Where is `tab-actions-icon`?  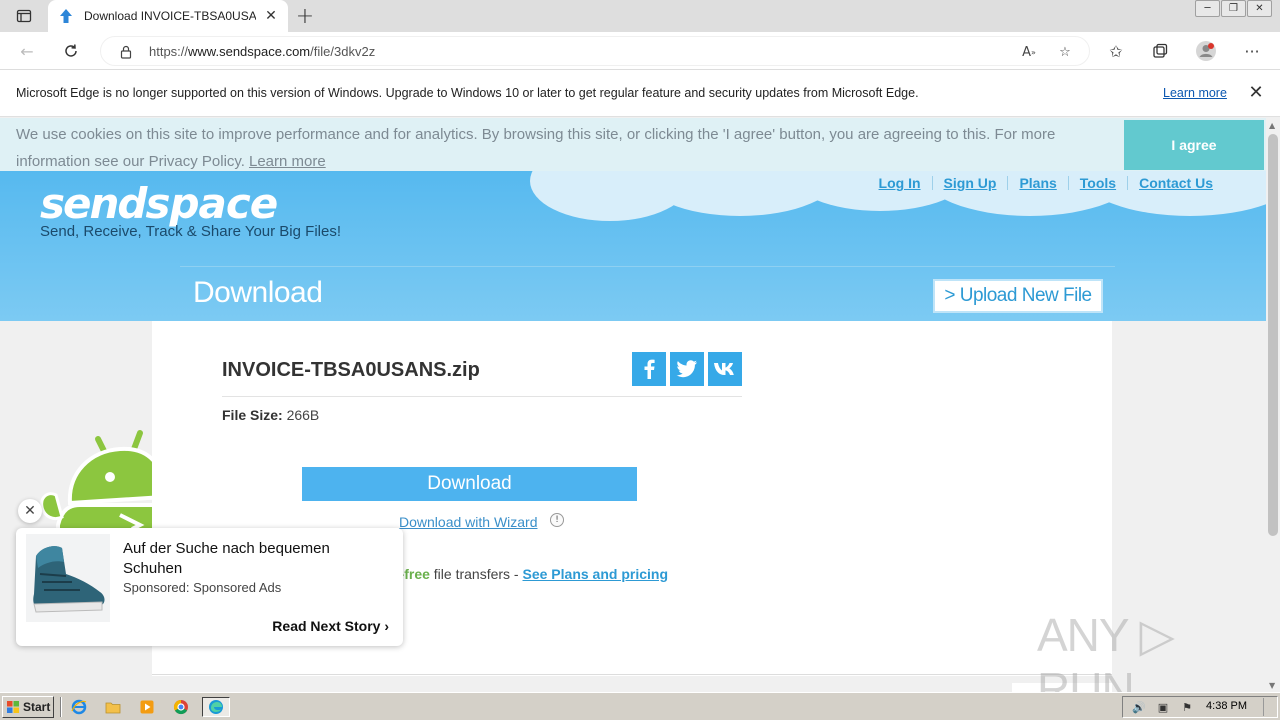
tab-actions-icon is located at coordinates (24, 16).